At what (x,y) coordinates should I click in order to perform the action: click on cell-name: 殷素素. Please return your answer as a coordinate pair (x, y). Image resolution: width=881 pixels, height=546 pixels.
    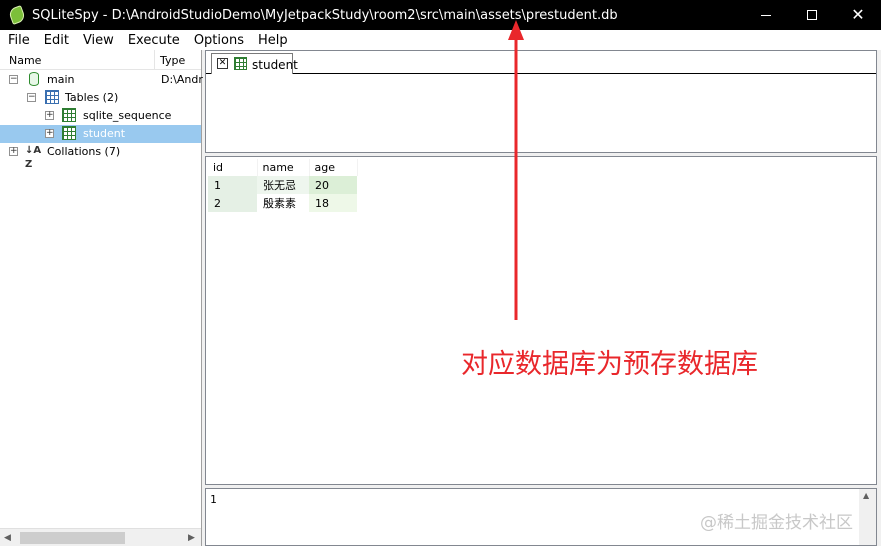
    Looking at the image, I should click on (283, 203).